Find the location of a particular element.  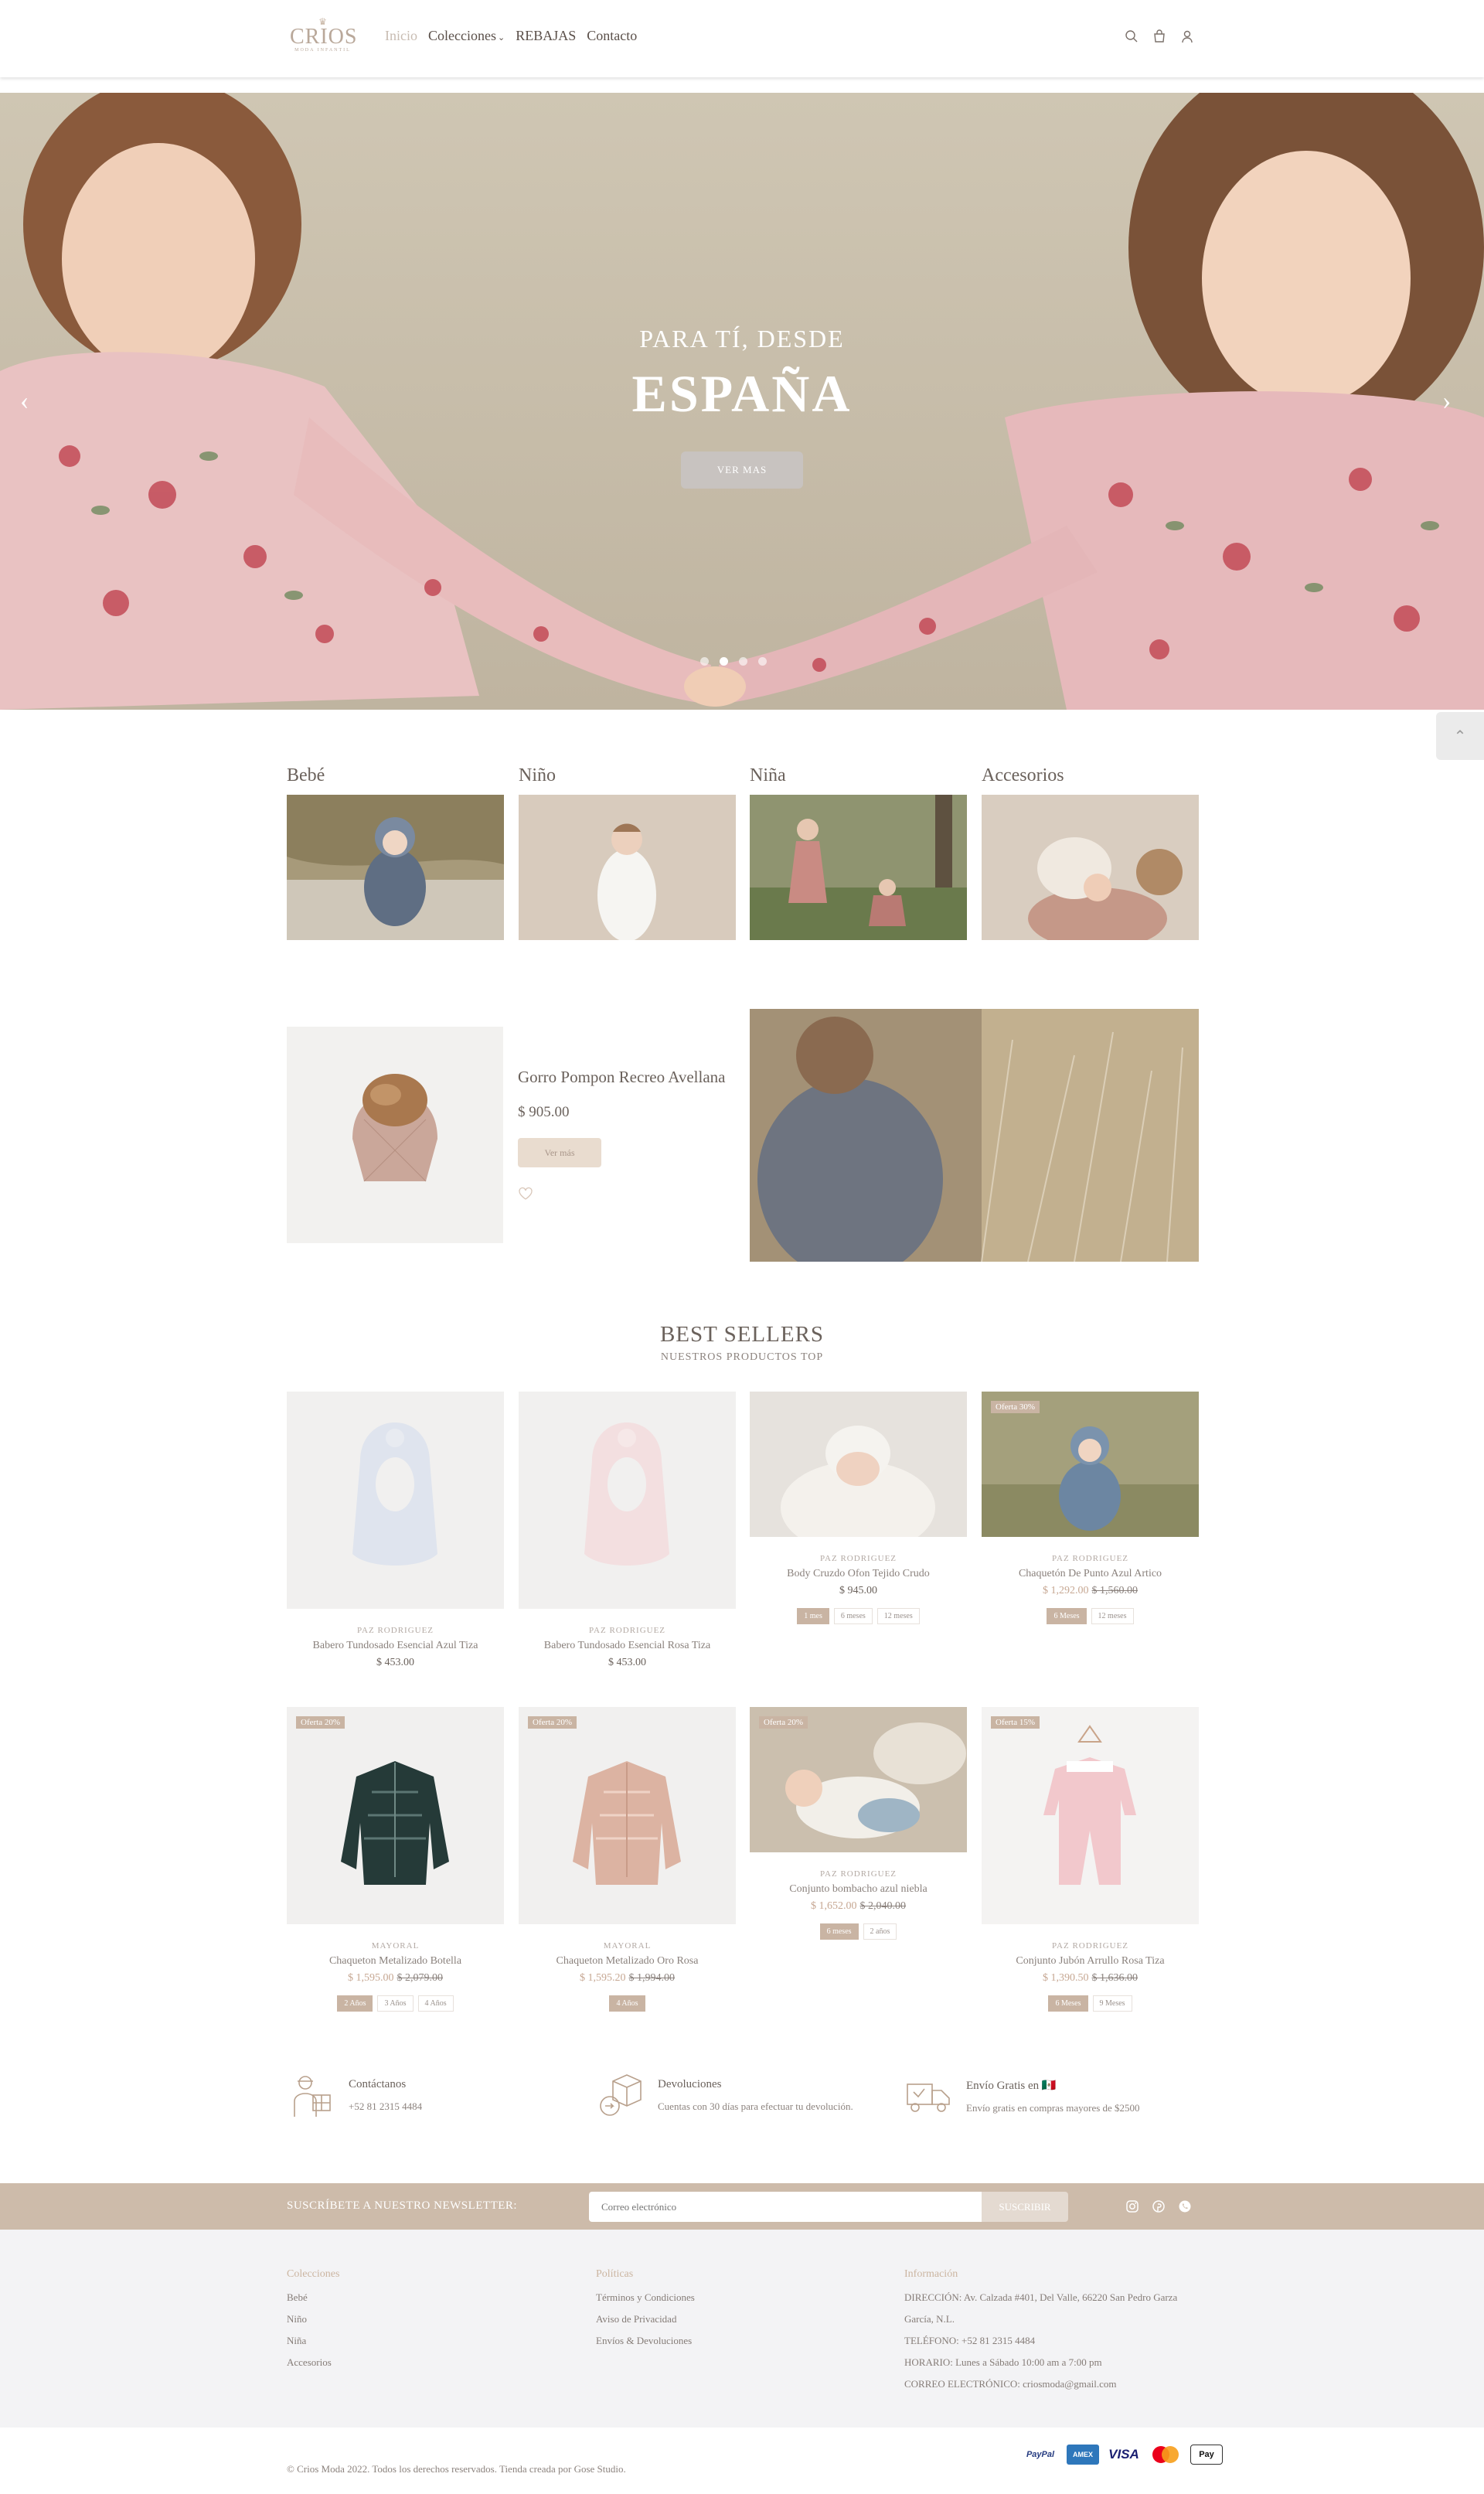

original-price: $ 1,636.00 is located at coordinates (1115, 1978).